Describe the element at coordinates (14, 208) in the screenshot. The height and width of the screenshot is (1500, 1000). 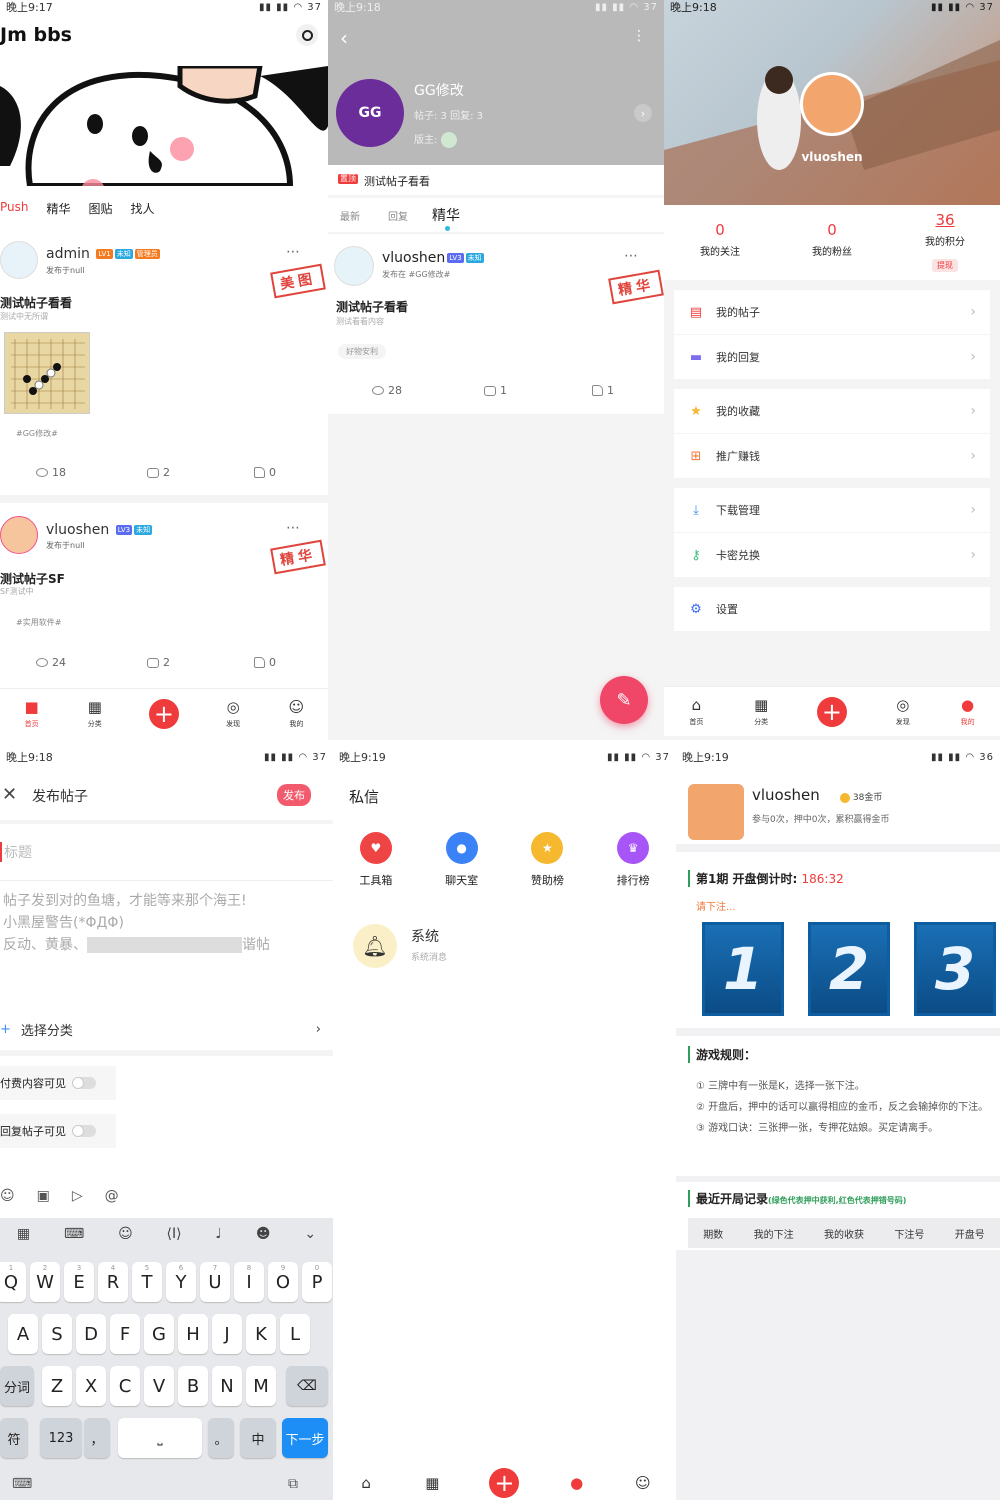
I see `tab-push: Push` at that location.